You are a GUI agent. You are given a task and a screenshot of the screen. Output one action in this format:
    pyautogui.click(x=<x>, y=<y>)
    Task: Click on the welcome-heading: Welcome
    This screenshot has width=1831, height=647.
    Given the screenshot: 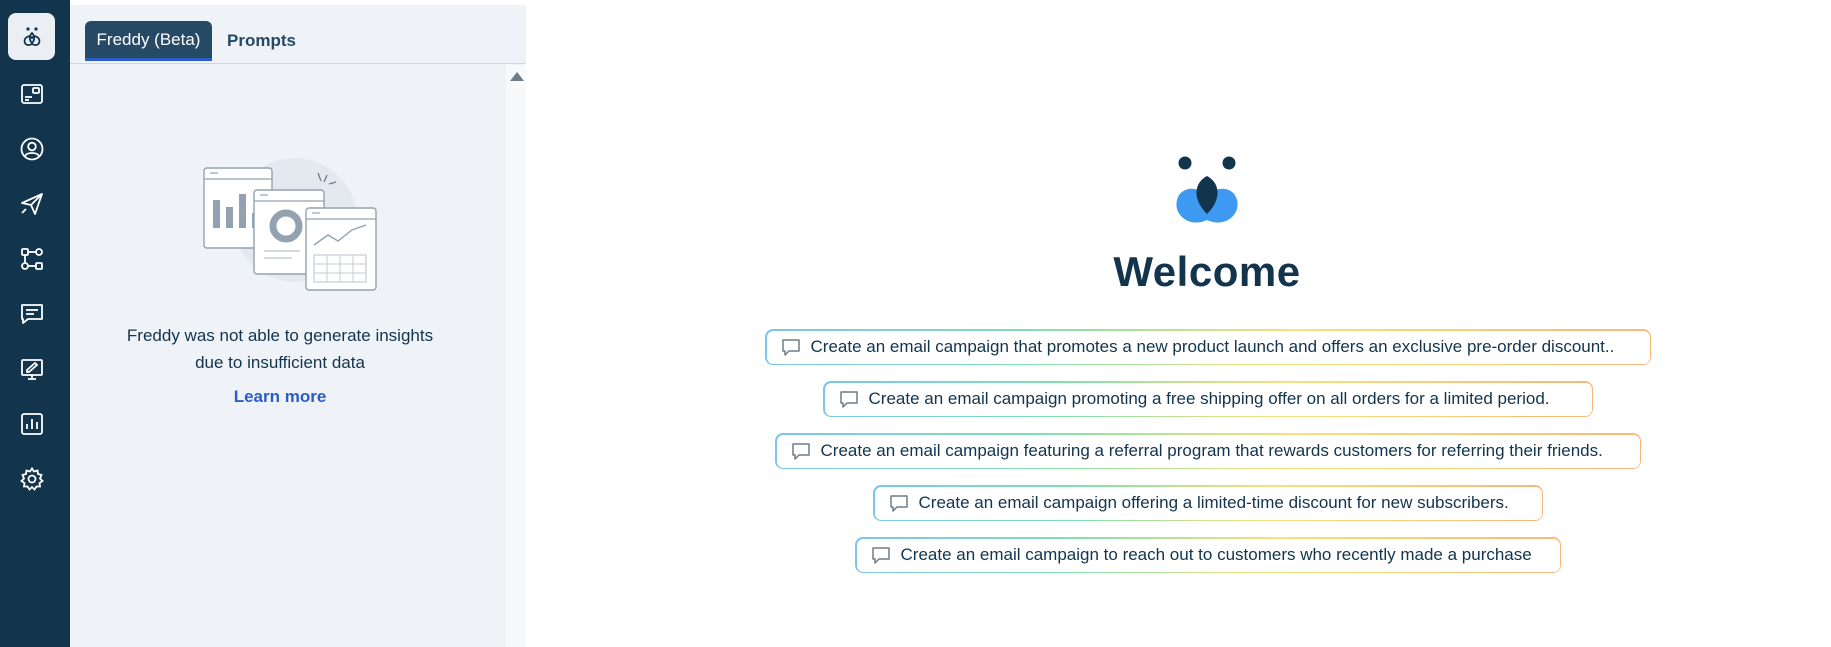 What is the action you would take?
    pyautogui.click(x=1207, y=271)
    